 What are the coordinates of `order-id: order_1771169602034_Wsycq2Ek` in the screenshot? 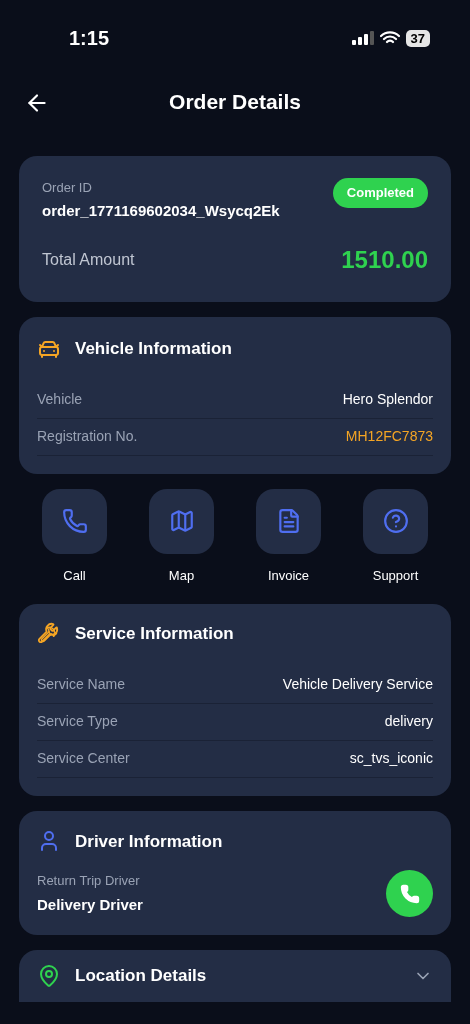 It's located at (161, 210).